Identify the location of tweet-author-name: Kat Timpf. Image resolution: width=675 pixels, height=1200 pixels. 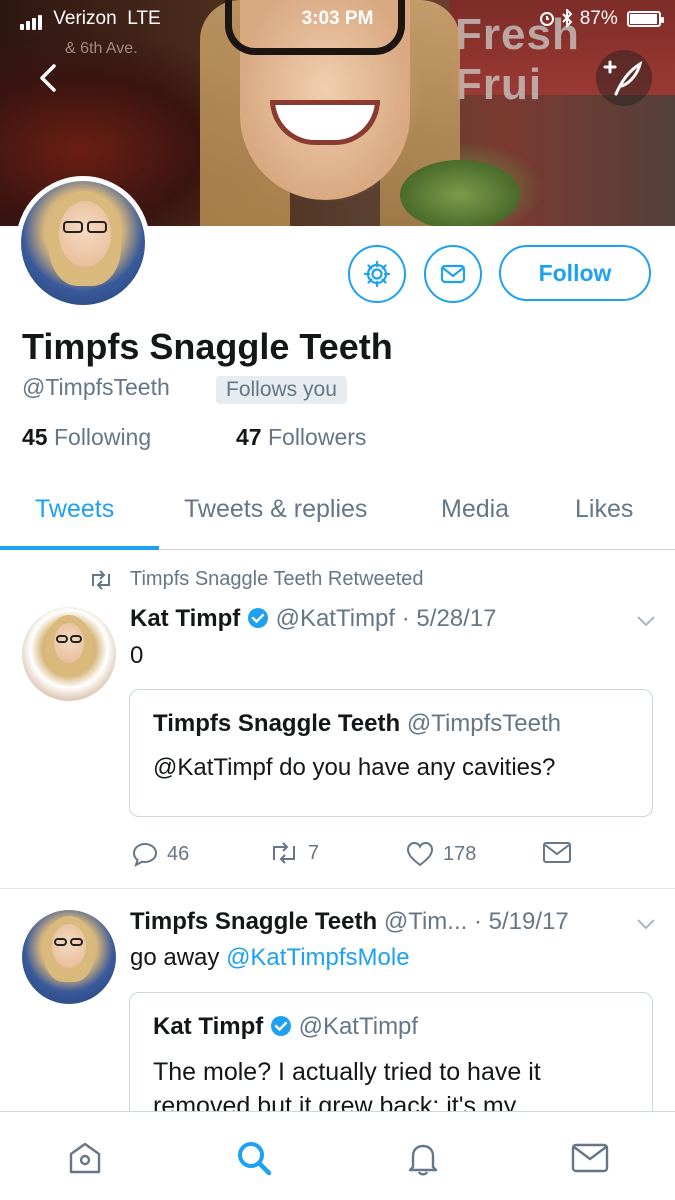
(185, 618).